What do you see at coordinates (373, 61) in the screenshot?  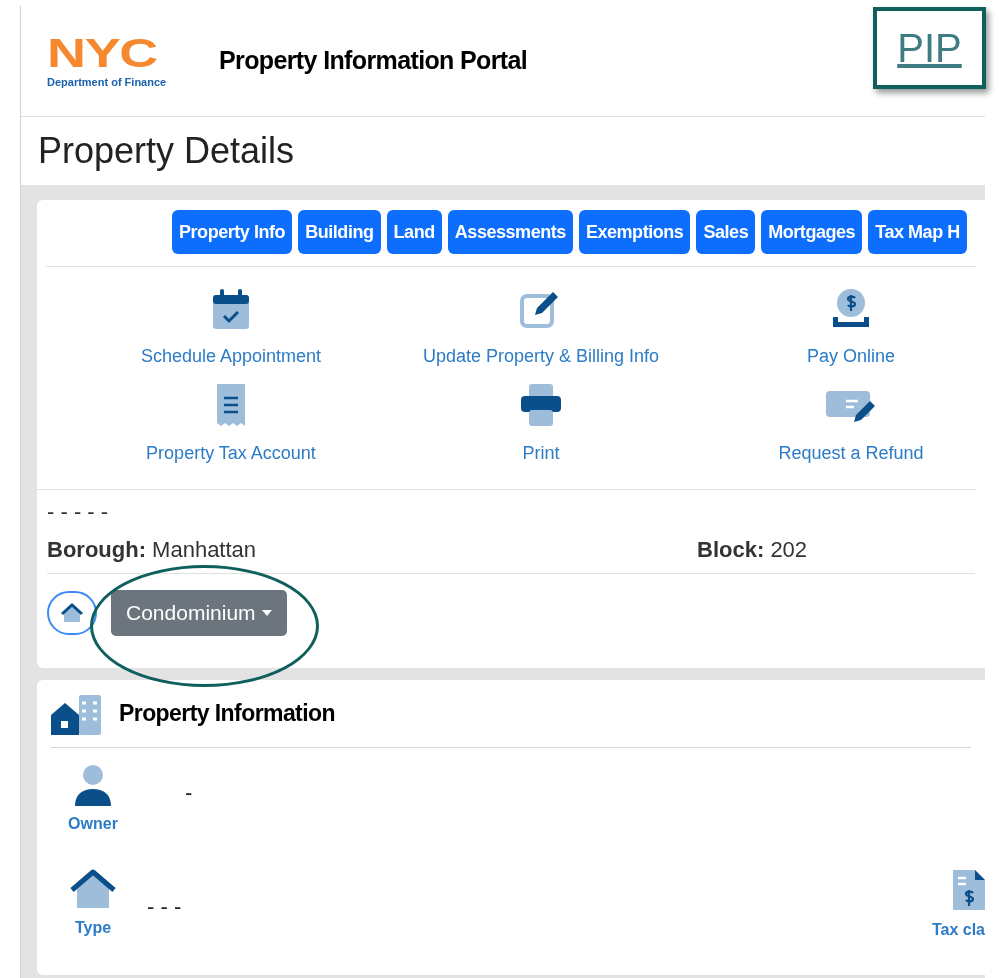 I see `portal-title: Property Information Portal` at bounding box center [373, 61].